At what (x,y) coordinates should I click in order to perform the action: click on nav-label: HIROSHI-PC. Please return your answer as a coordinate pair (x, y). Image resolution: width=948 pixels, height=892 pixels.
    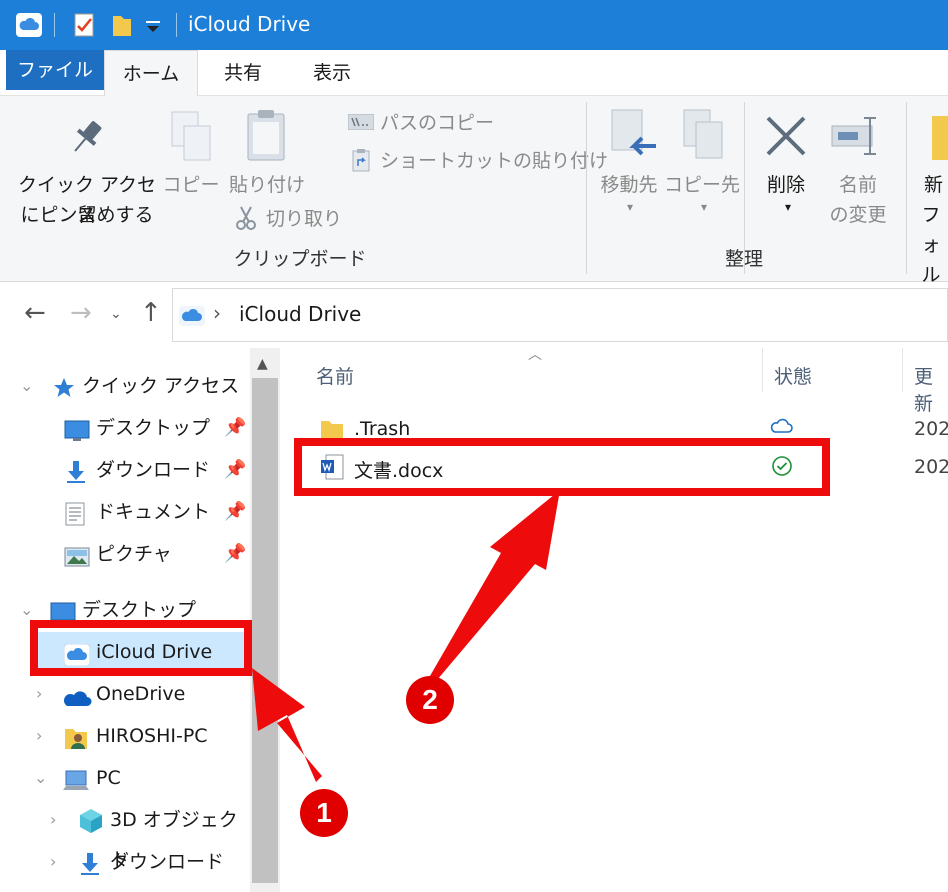
    Looking at the image, I should click on (152, 736).